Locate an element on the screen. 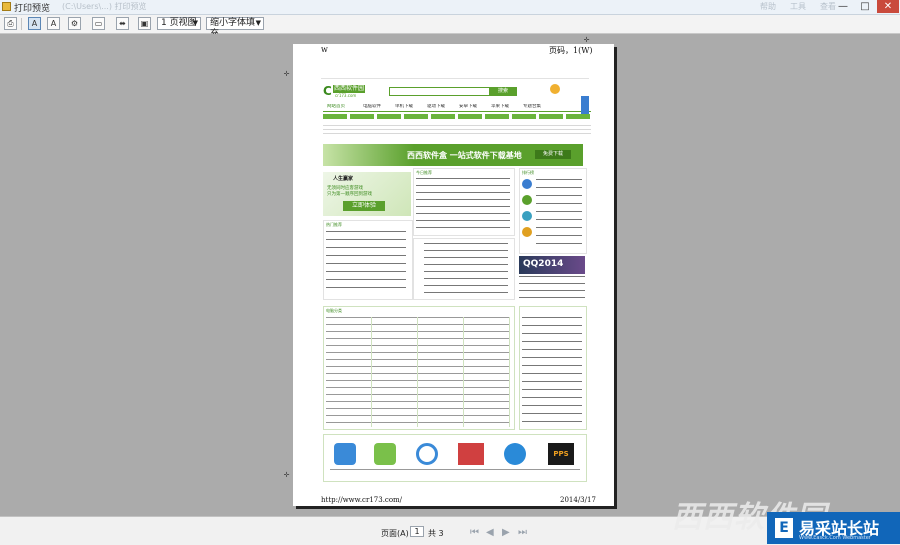 Image resolution: width=900 pixels, height=545 pixels. window-title: 打印预览 is located at coordinates (32, 9).